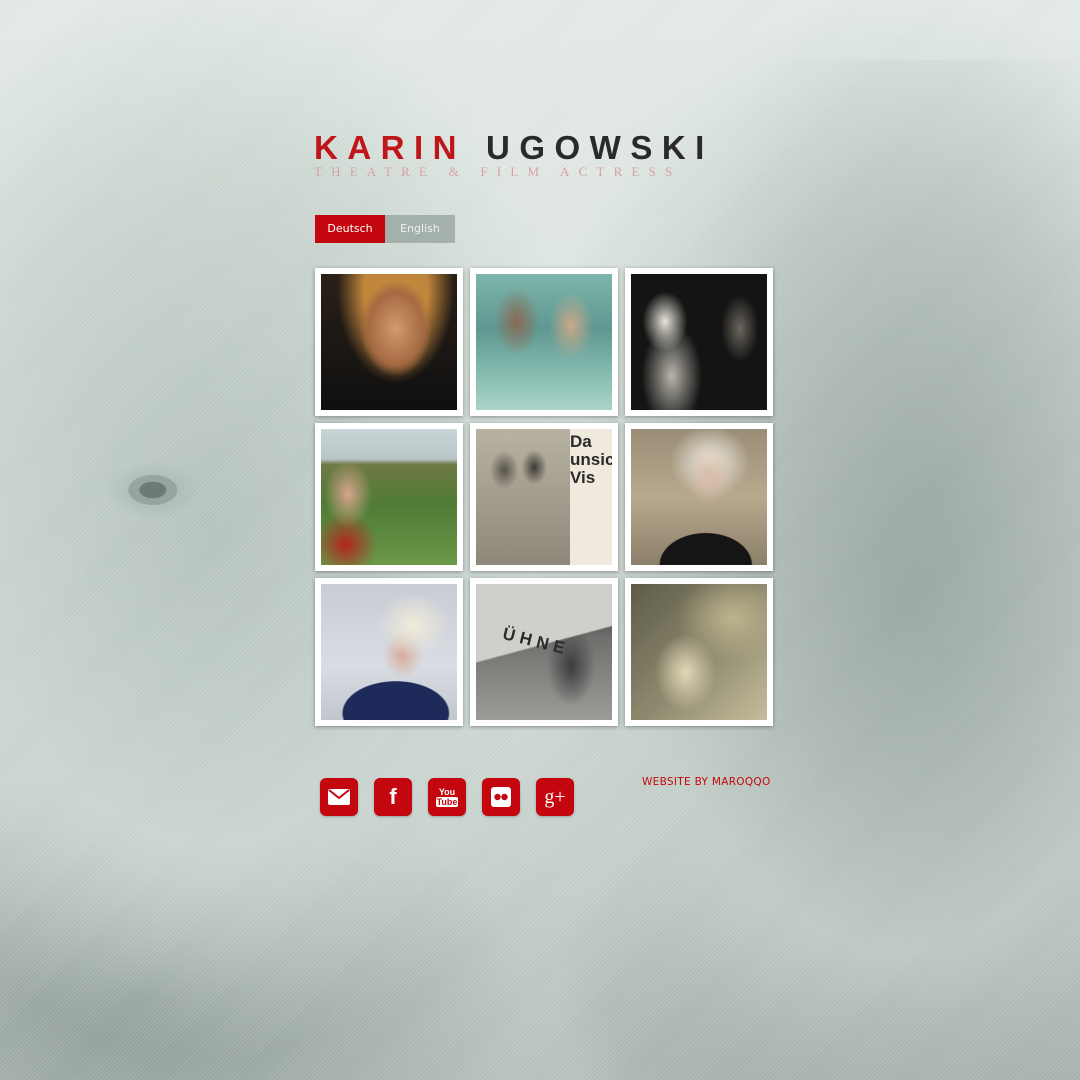 This screenshot has width=1080, height=1080. I want to click on stage-photo, so click(699, 342).